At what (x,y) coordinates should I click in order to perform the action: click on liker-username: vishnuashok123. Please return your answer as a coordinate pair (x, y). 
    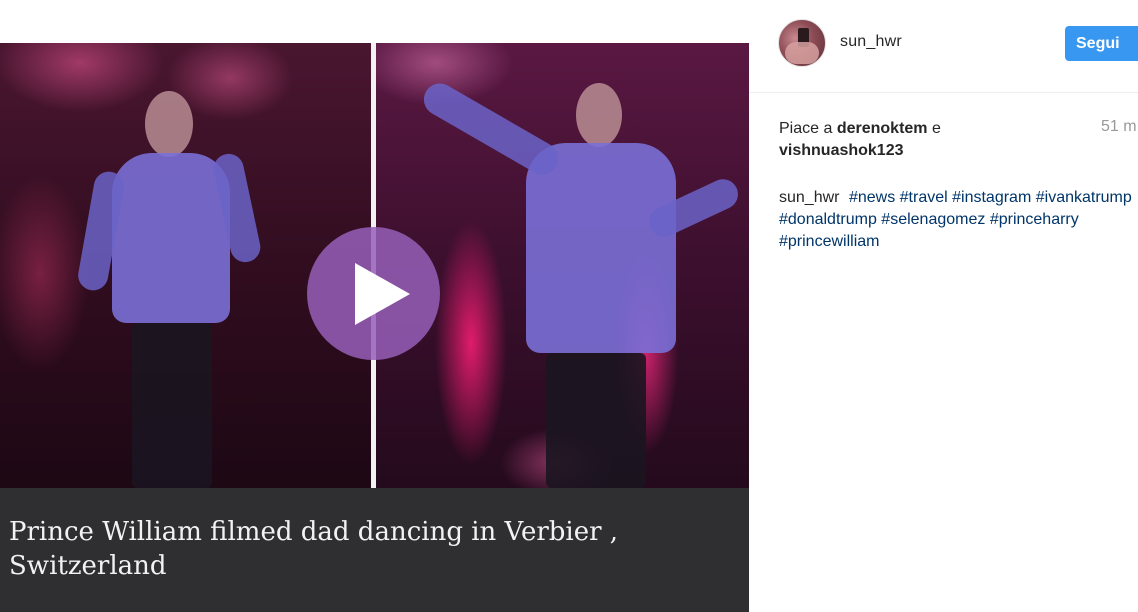
    Looking at the image, I should click on (841, 150).